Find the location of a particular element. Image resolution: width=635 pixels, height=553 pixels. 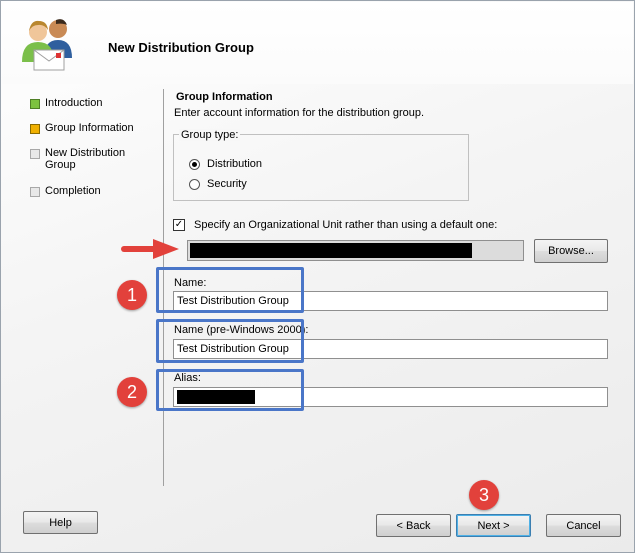

highlight-box-alias is located at coordinates (230, 390).